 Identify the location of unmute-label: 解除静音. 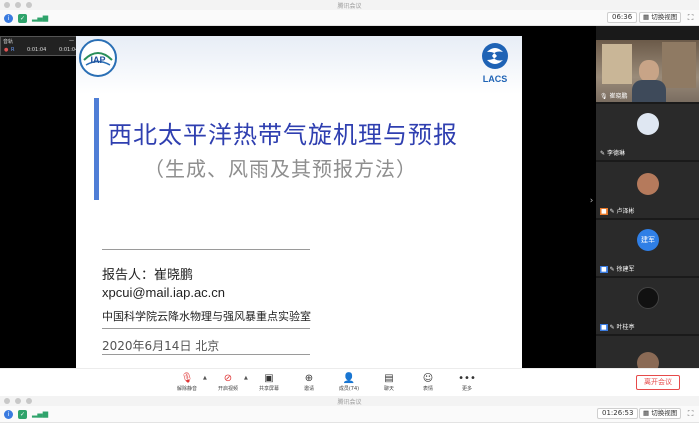
(186, 389).